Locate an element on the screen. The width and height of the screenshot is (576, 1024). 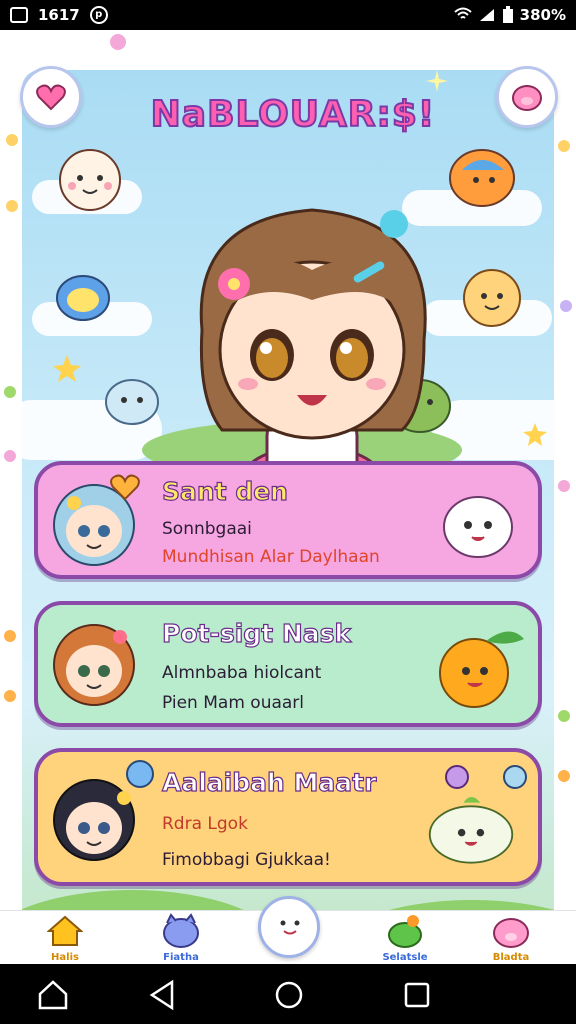
white-cat-mascot-icon is located at coordinates (478, 527).